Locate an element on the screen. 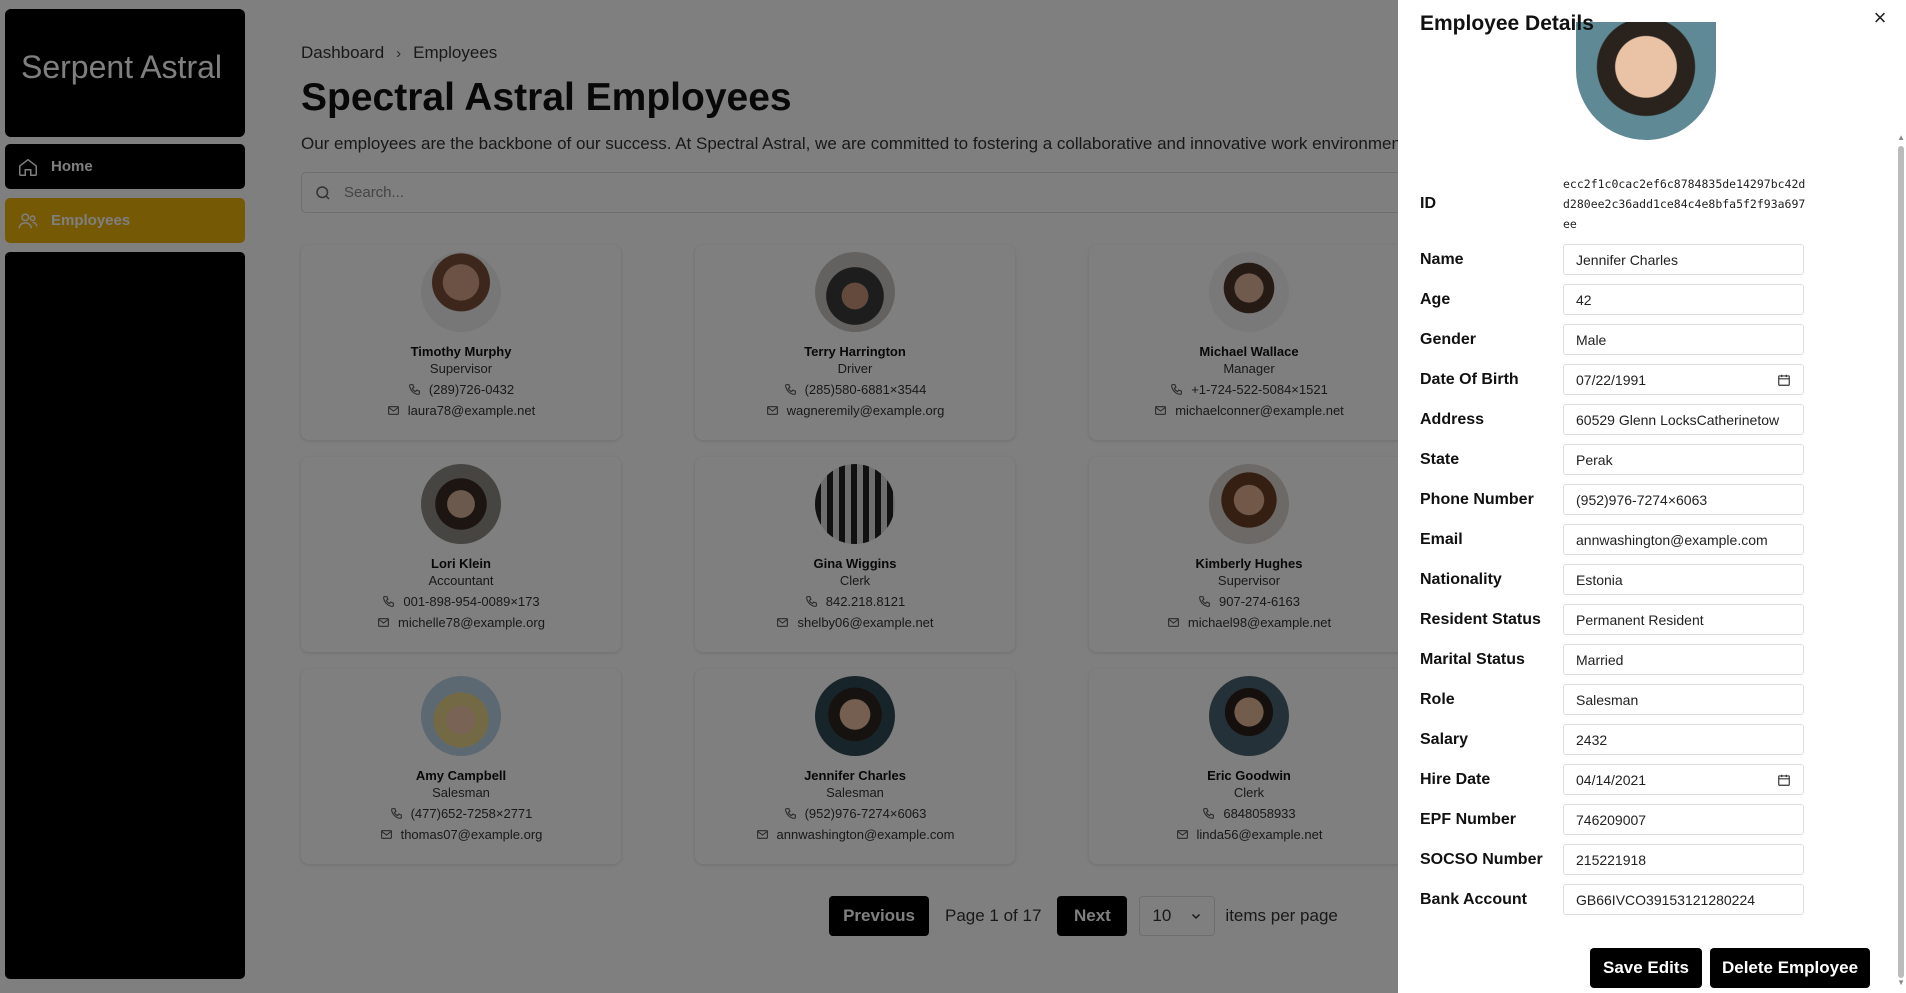  field-label: Age is located at coordinates (1435, 299).